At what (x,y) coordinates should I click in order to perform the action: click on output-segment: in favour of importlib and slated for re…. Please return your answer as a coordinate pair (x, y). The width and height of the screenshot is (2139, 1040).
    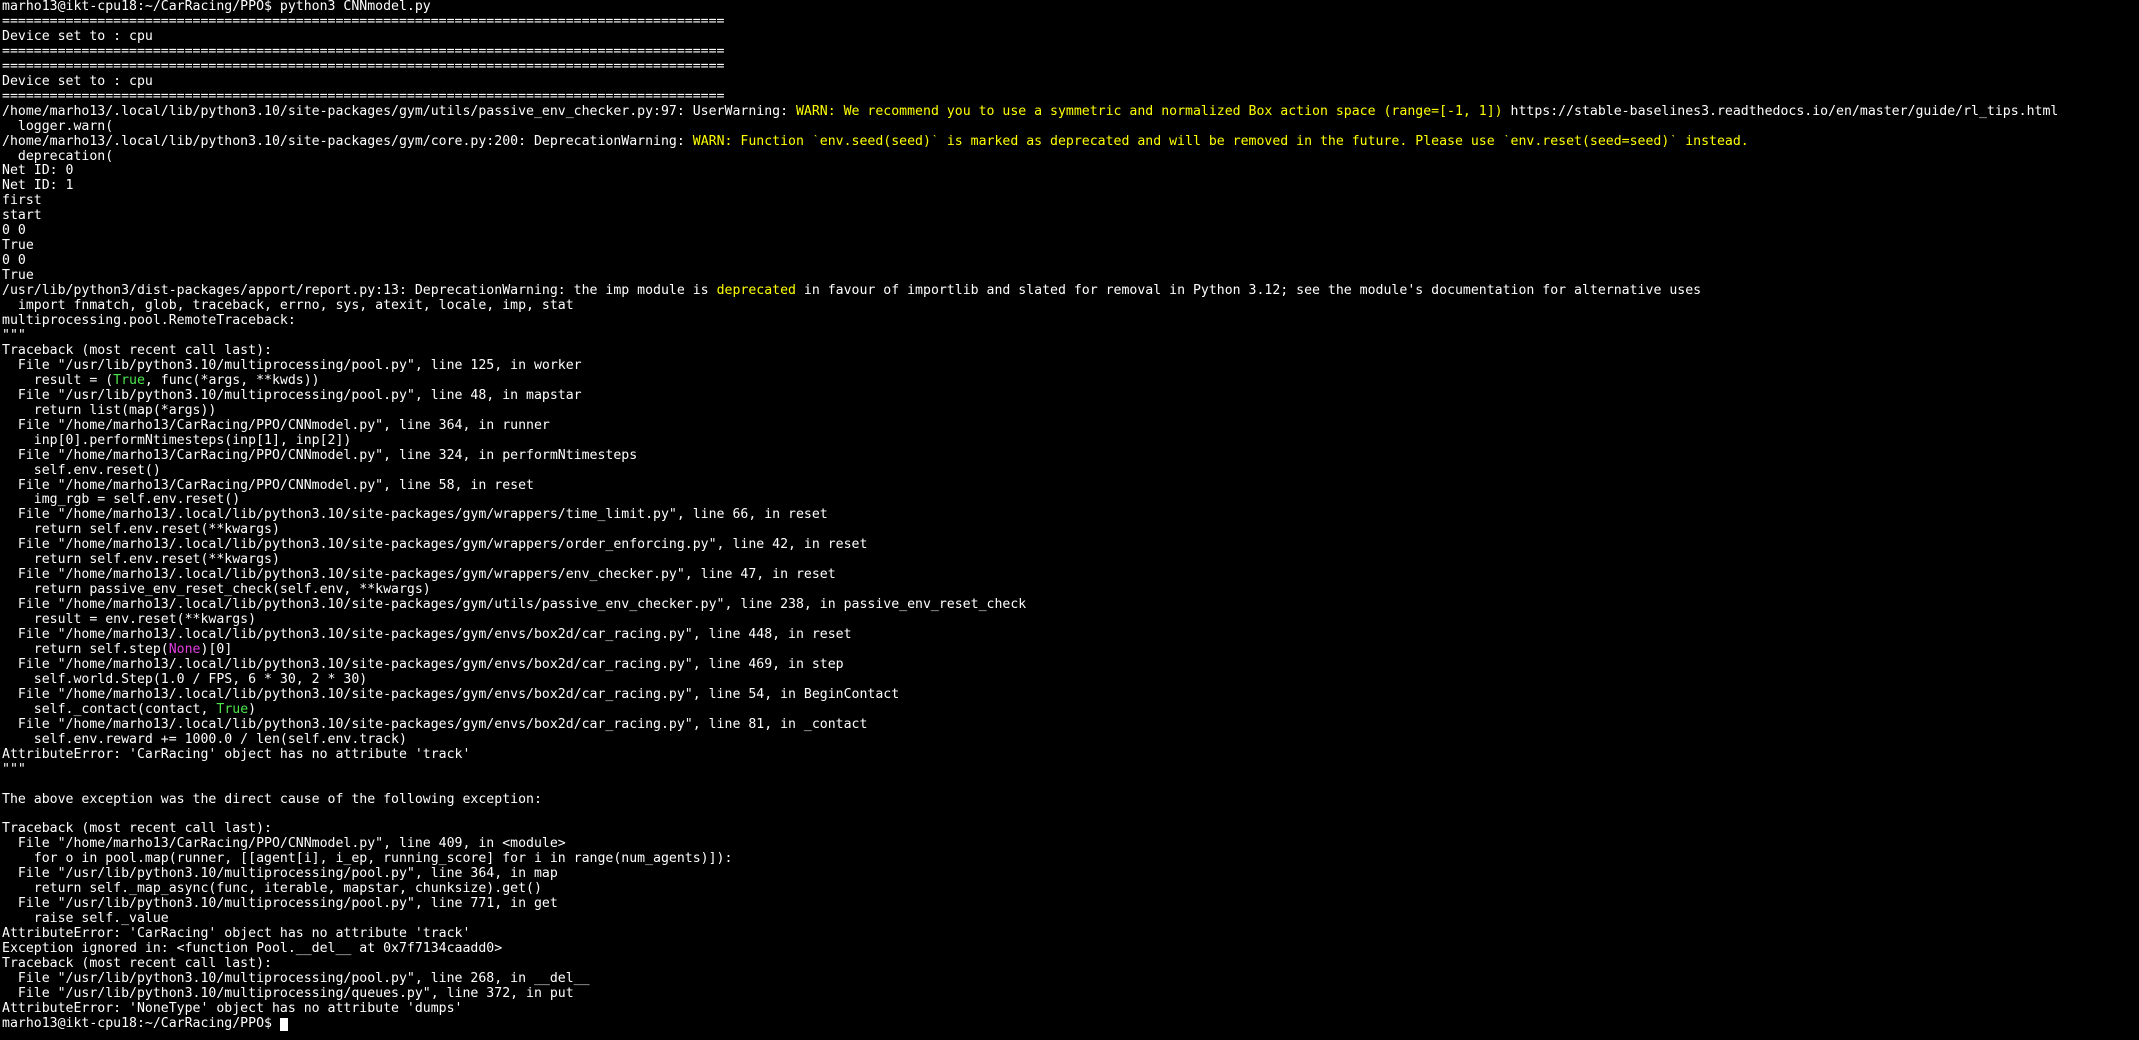
    Looking at the image, I should click on (1248, 291).